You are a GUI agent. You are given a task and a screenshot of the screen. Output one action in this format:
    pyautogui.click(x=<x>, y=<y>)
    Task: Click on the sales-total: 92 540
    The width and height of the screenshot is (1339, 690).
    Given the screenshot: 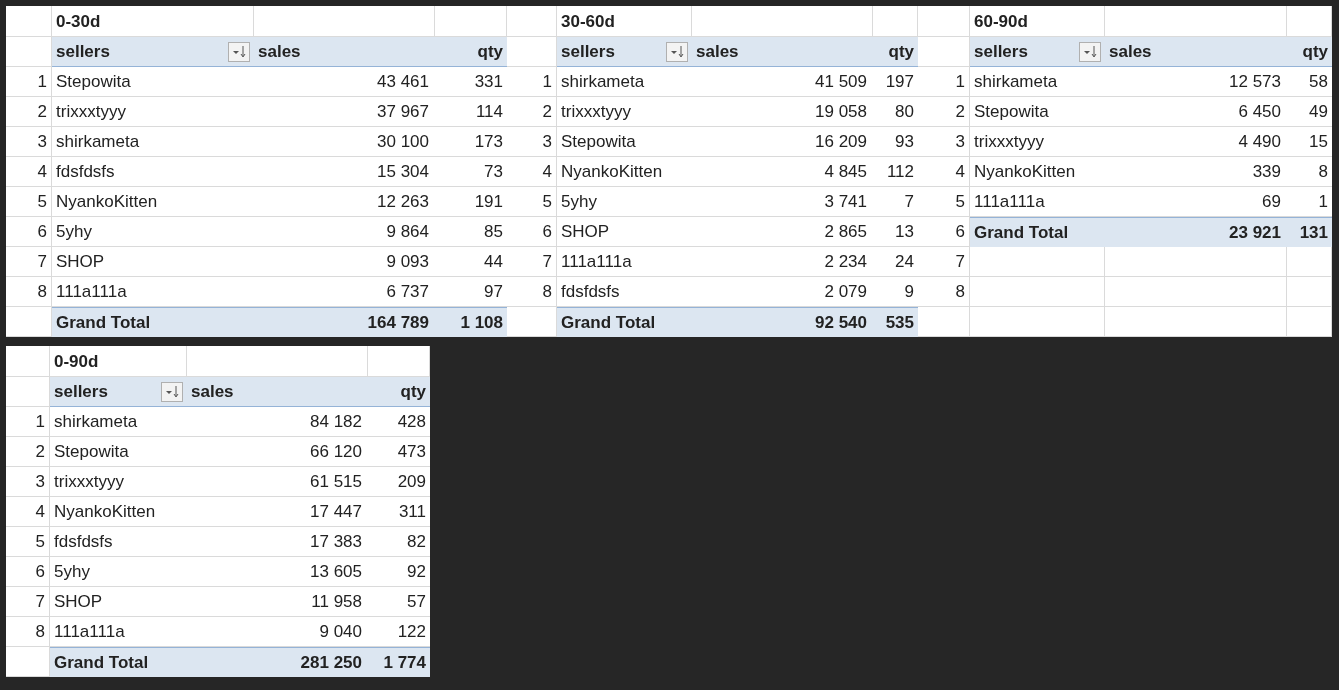 What is the action you would take?
    pyautogui.click(x=841, y=322)
    